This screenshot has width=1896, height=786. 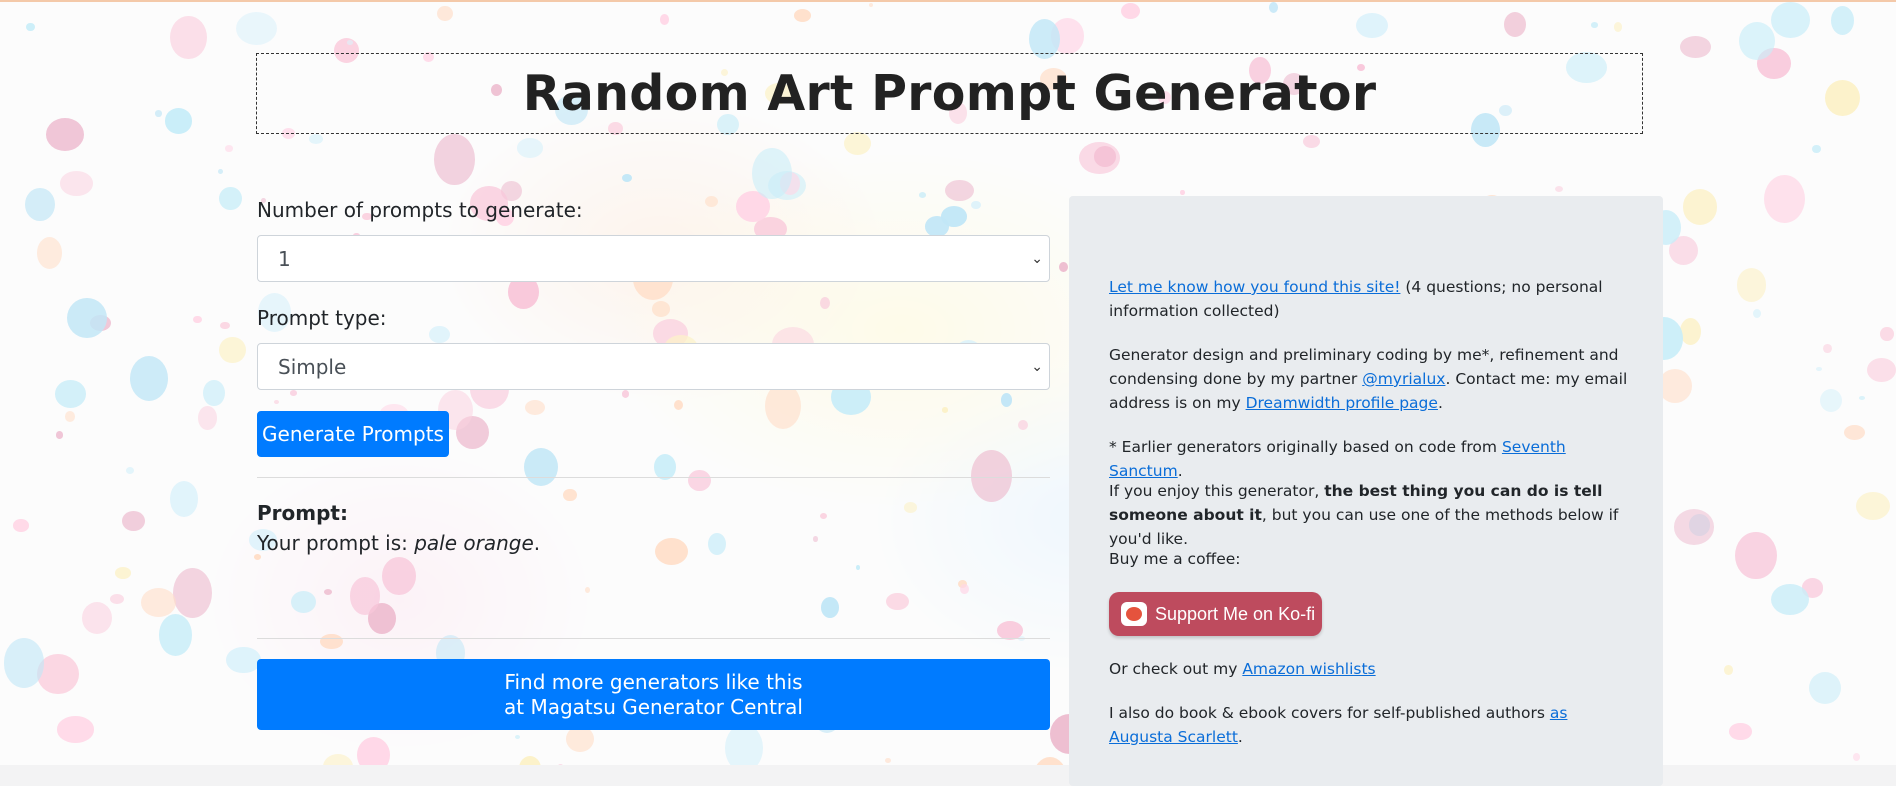 I want to click on prompt-heading: Prompt:, so click(x=302, y=513).